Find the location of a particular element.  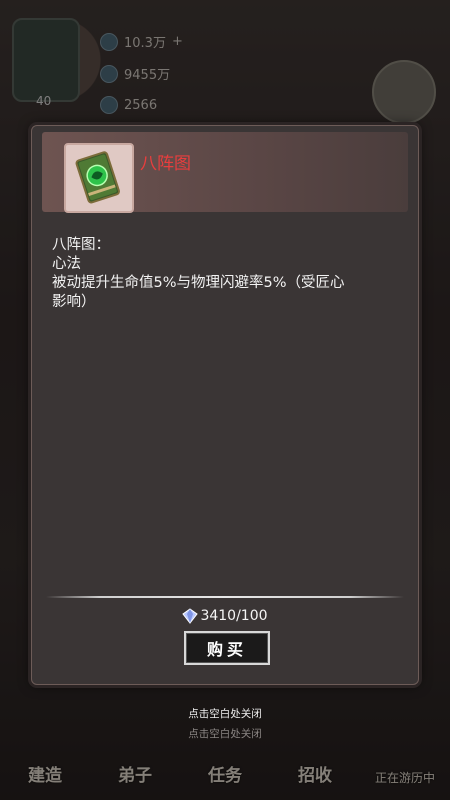

green-book-icon is located at coordinates (97, 177).